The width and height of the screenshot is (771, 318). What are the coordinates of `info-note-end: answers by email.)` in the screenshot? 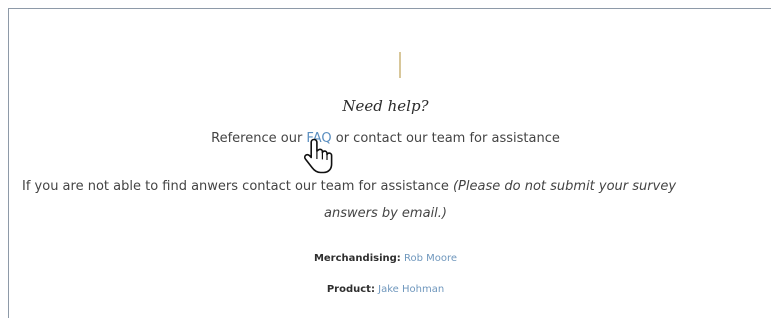 It's located at (385, 213).